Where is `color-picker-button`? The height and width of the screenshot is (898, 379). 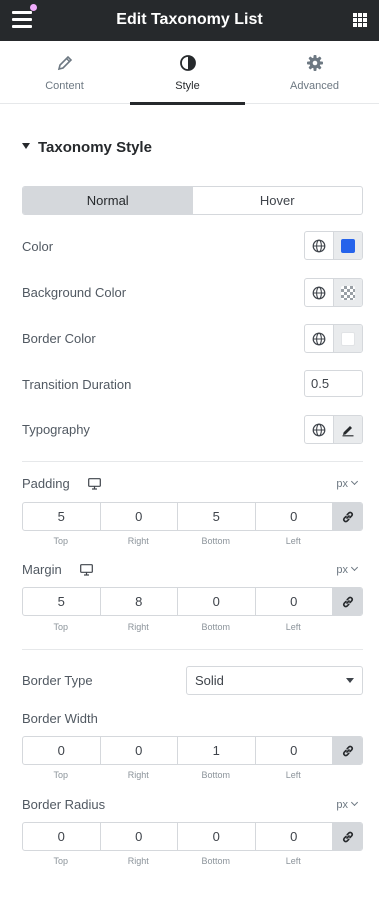
color-picker-button is located at coordinates (347, 245).